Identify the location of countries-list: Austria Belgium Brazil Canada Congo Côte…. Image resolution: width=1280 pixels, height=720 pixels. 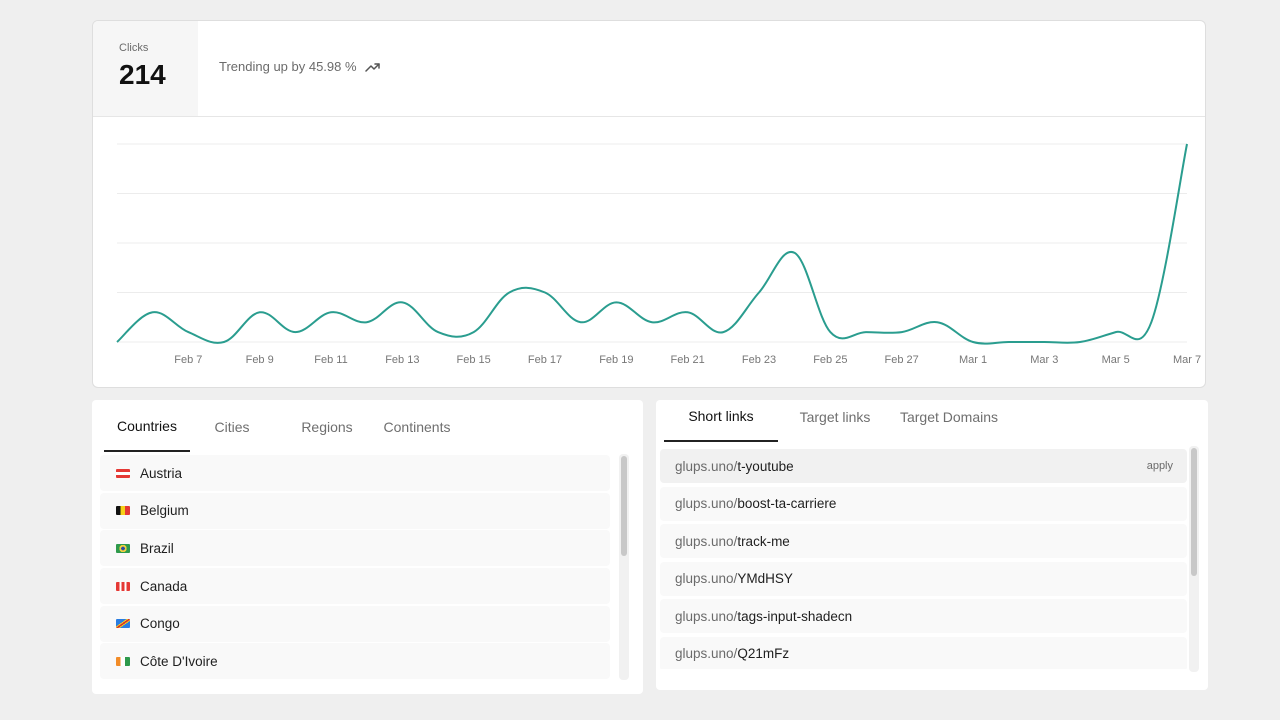
(355, 567).